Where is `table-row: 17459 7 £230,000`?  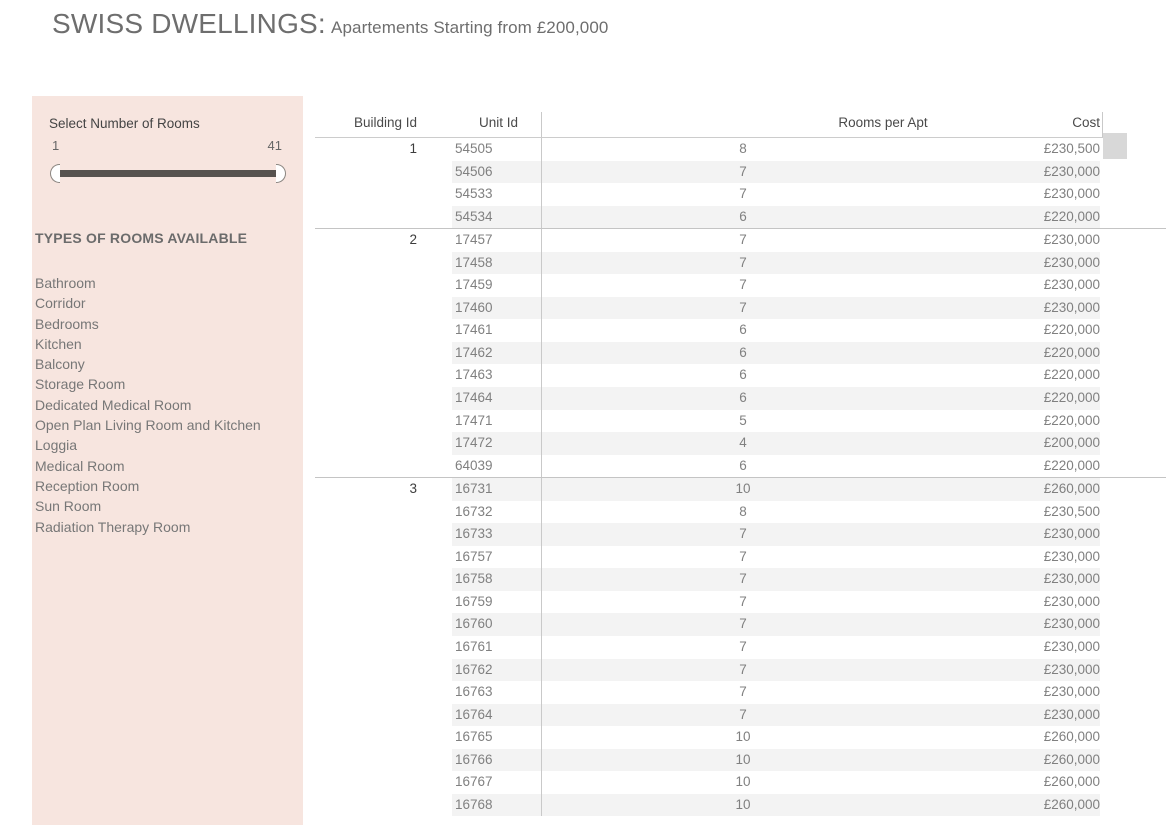
table-row: 17459 7 £230,000 is located at coordinates (740, 285).